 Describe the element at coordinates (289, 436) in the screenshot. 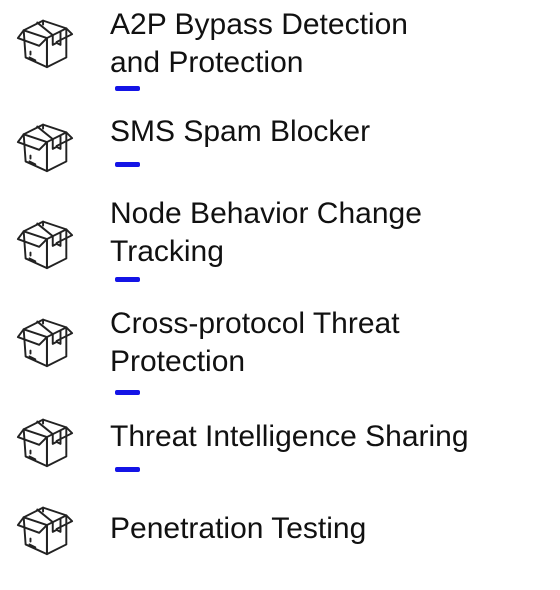

I see `item-label: Threat Intelligence Sharing` at that location.